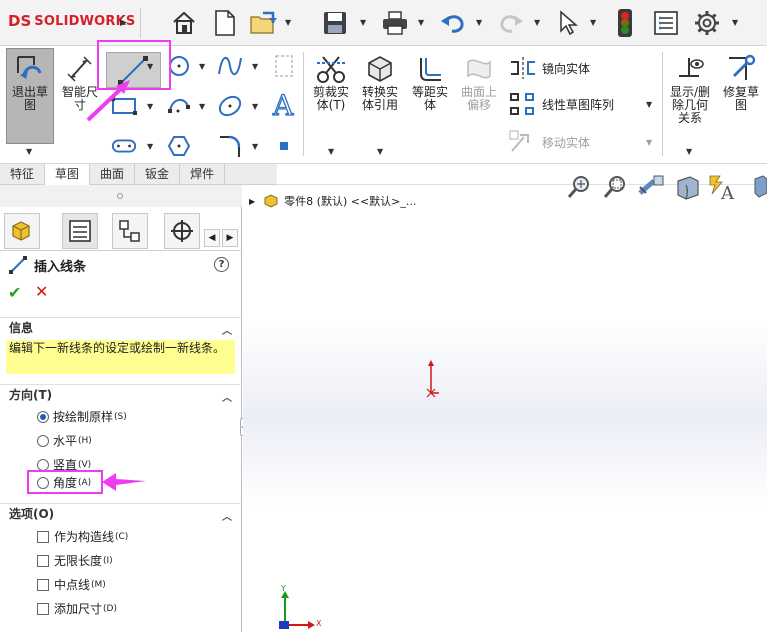 This screenshot has height=632, width=767. I want to click on checkbox-for-construction: 作为构造线 (C), so click(82, 536).